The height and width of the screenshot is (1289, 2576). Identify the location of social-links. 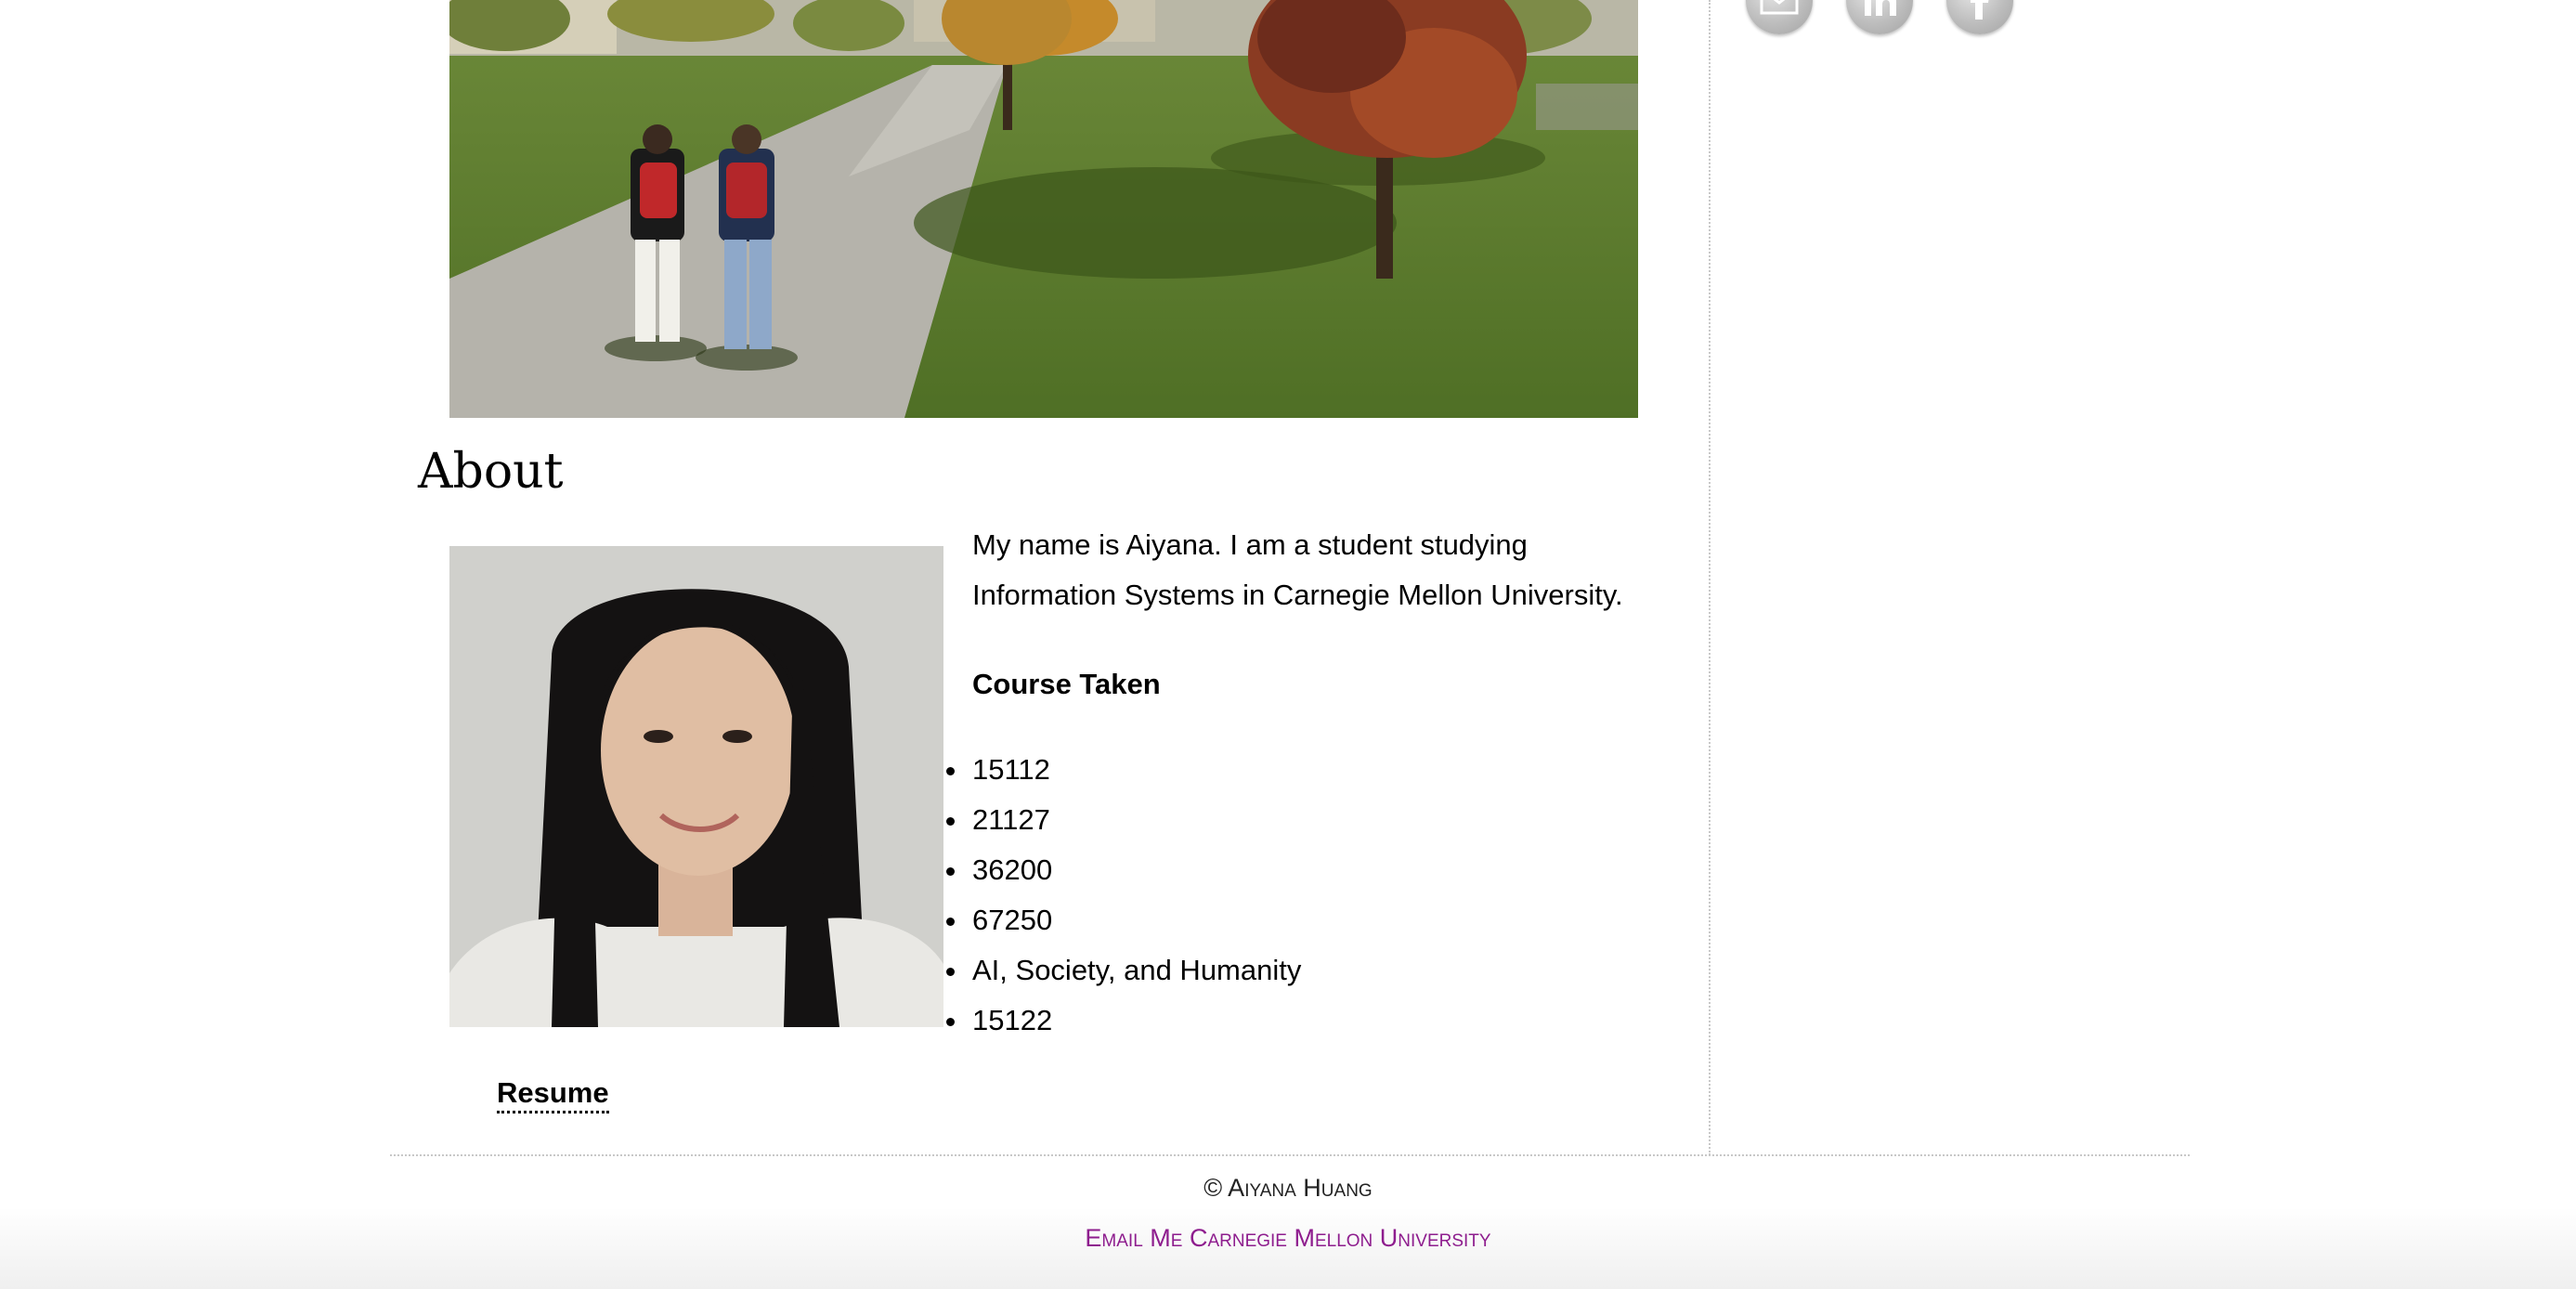
(1880, 17).